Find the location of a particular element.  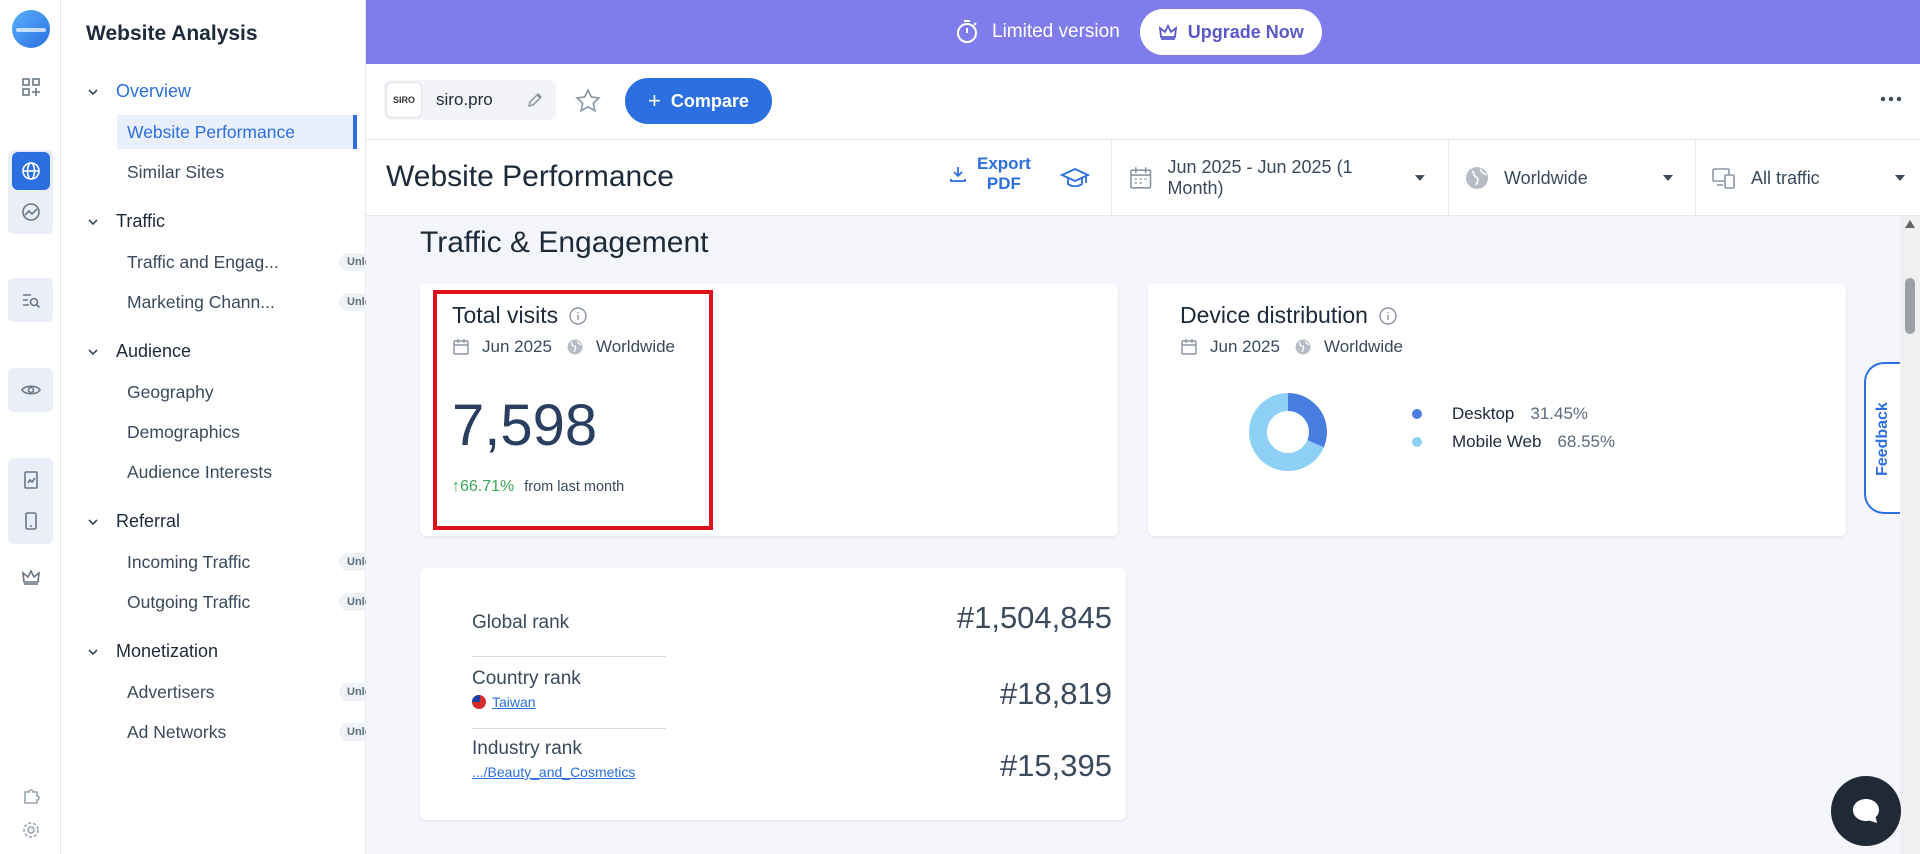

info-icon is located at coordinates (1388, 316).